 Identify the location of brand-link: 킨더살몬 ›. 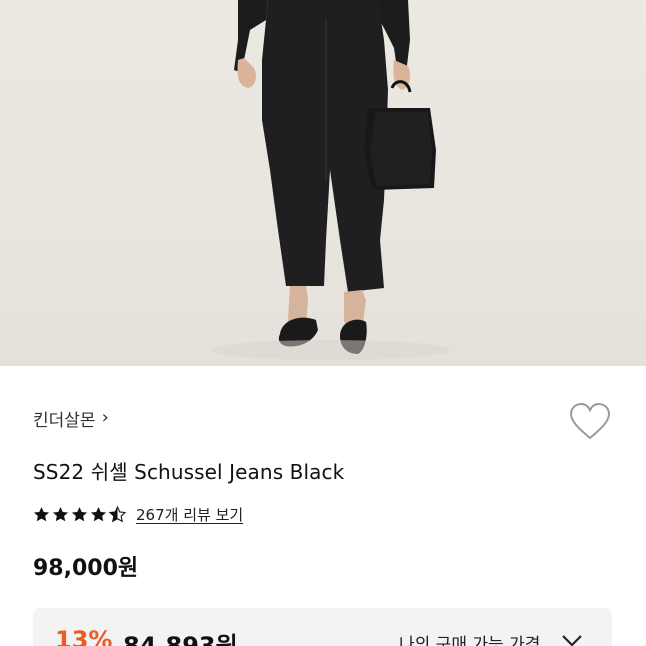
(71, 418).